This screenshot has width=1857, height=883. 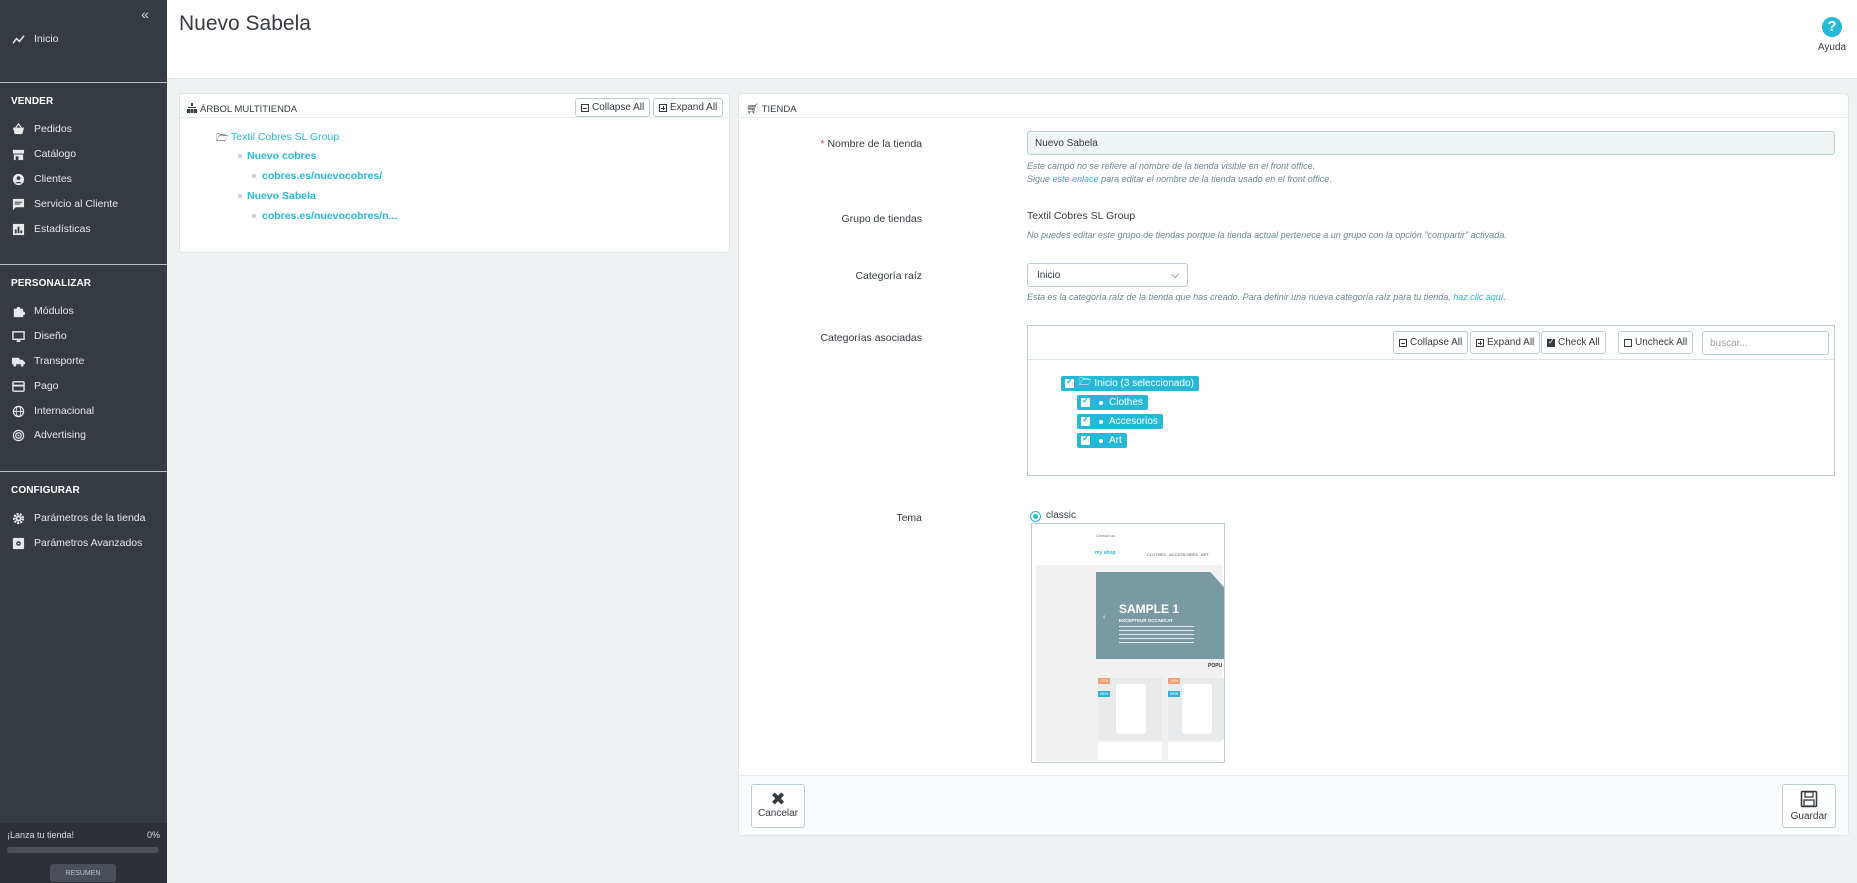 I want to click on save-icon, so click(x=1809, y=800).